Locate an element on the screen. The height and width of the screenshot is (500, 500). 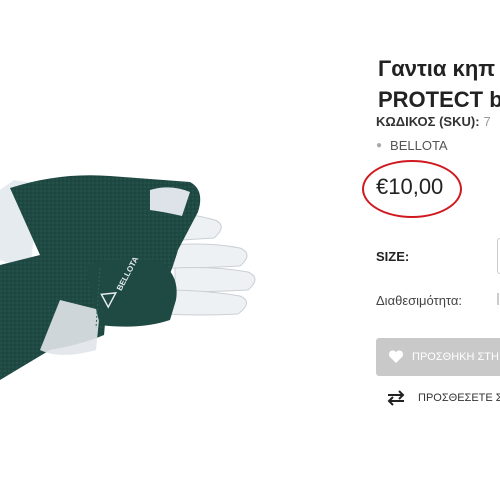
sku-label: ΚΩΔΙΚΟΣ (SKU): is located at coordinates (428, 121).